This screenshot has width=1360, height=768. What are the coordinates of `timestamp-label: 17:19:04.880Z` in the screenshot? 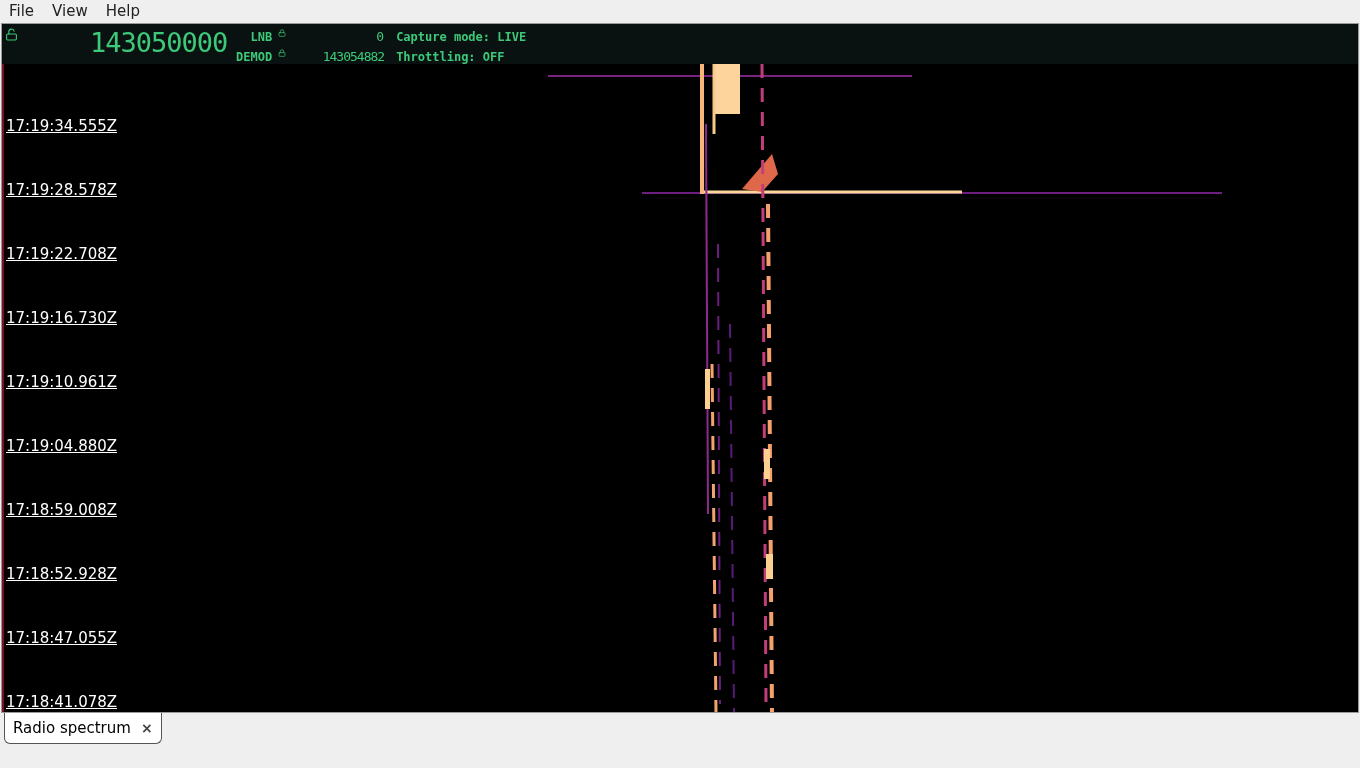 It's located at (62, 446).